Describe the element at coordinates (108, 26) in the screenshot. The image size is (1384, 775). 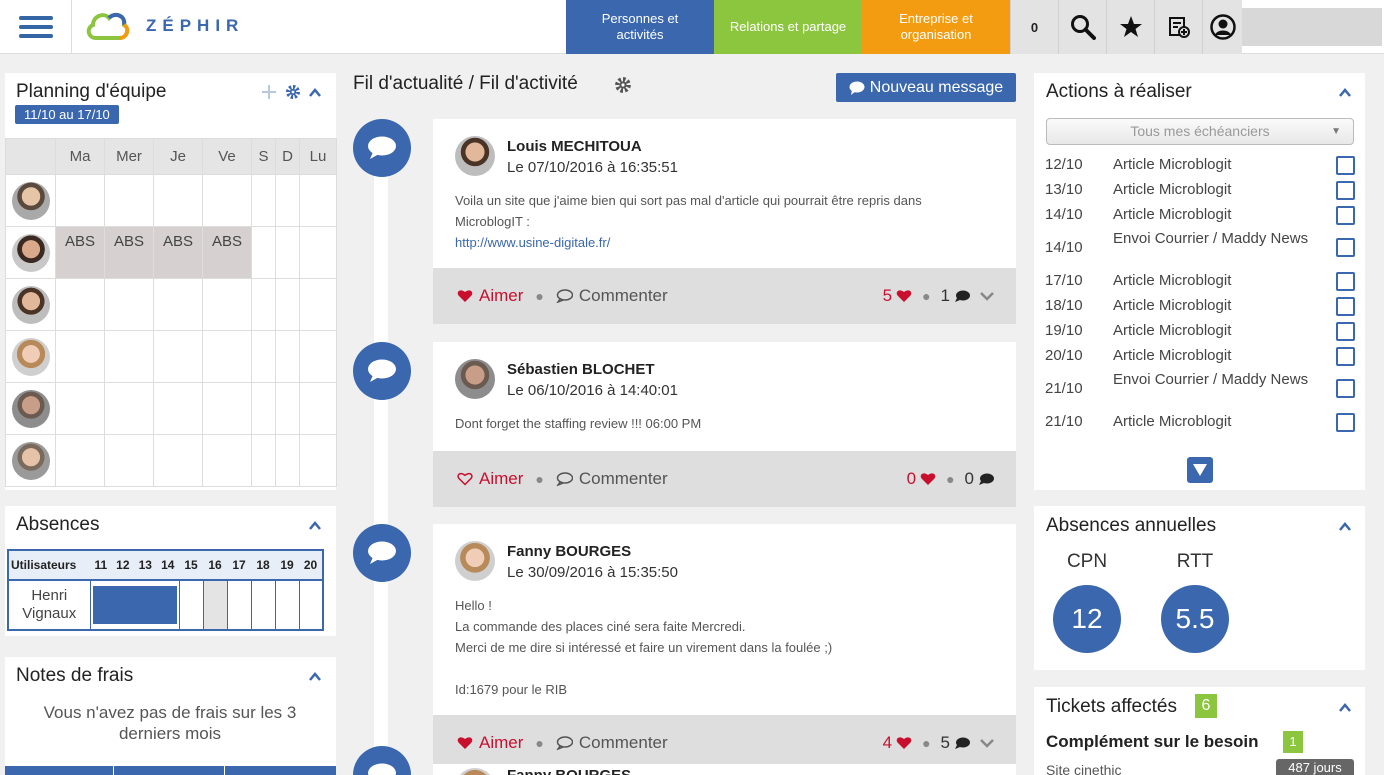
I see `cloud-logo-icon` at that location.